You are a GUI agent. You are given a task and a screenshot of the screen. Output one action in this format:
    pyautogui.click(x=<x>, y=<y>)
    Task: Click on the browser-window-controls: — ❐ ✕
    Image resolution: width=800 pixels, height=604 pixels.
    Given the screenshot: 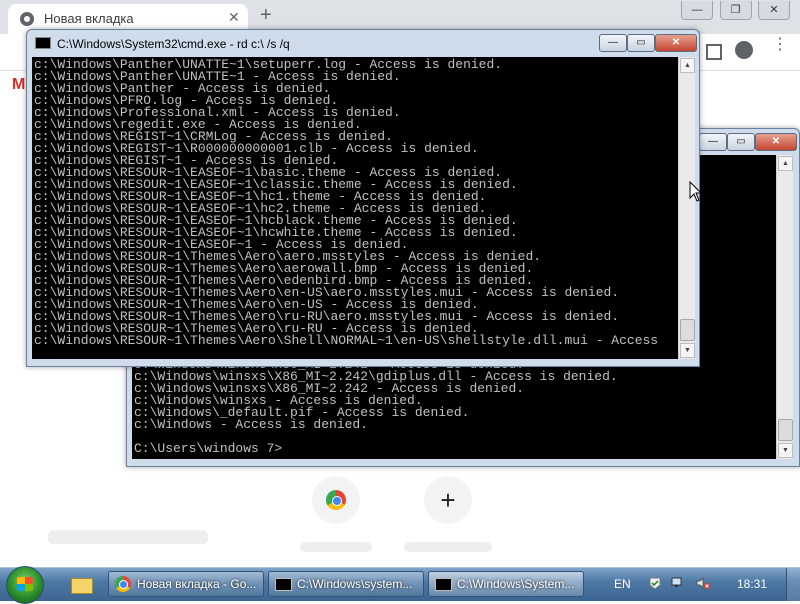 What is the action you would take?
    pyautogui.click(x=734, y=10)
    